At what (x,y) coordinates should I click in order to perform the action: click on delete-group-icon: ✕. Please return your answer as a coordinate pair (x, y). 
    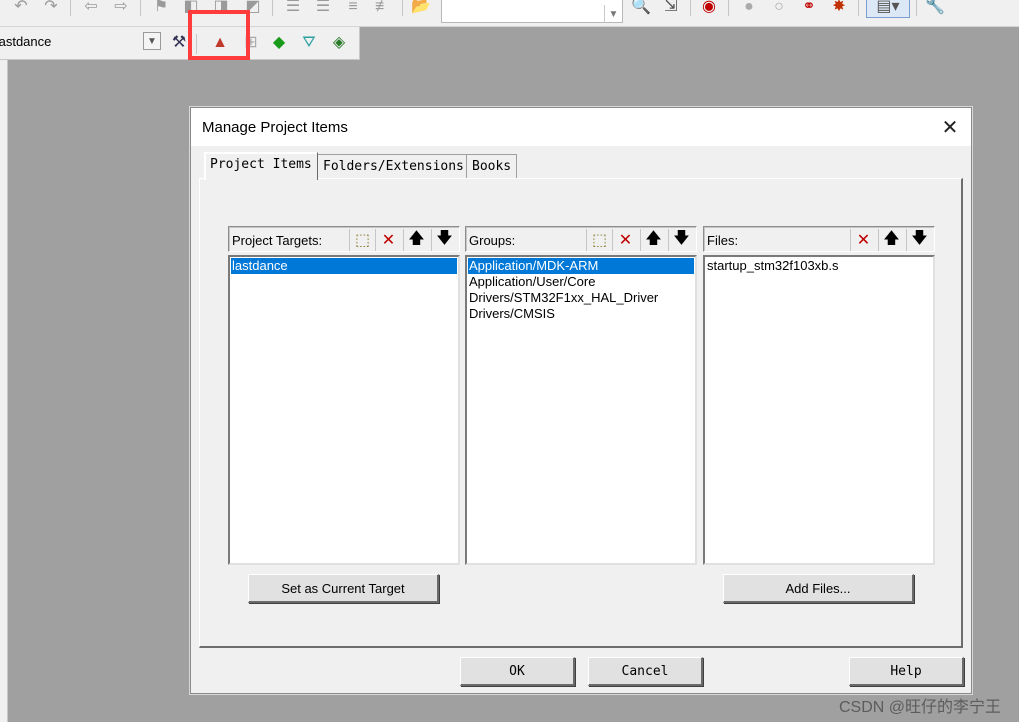
    Looking at the image, I should click on (625, 240).